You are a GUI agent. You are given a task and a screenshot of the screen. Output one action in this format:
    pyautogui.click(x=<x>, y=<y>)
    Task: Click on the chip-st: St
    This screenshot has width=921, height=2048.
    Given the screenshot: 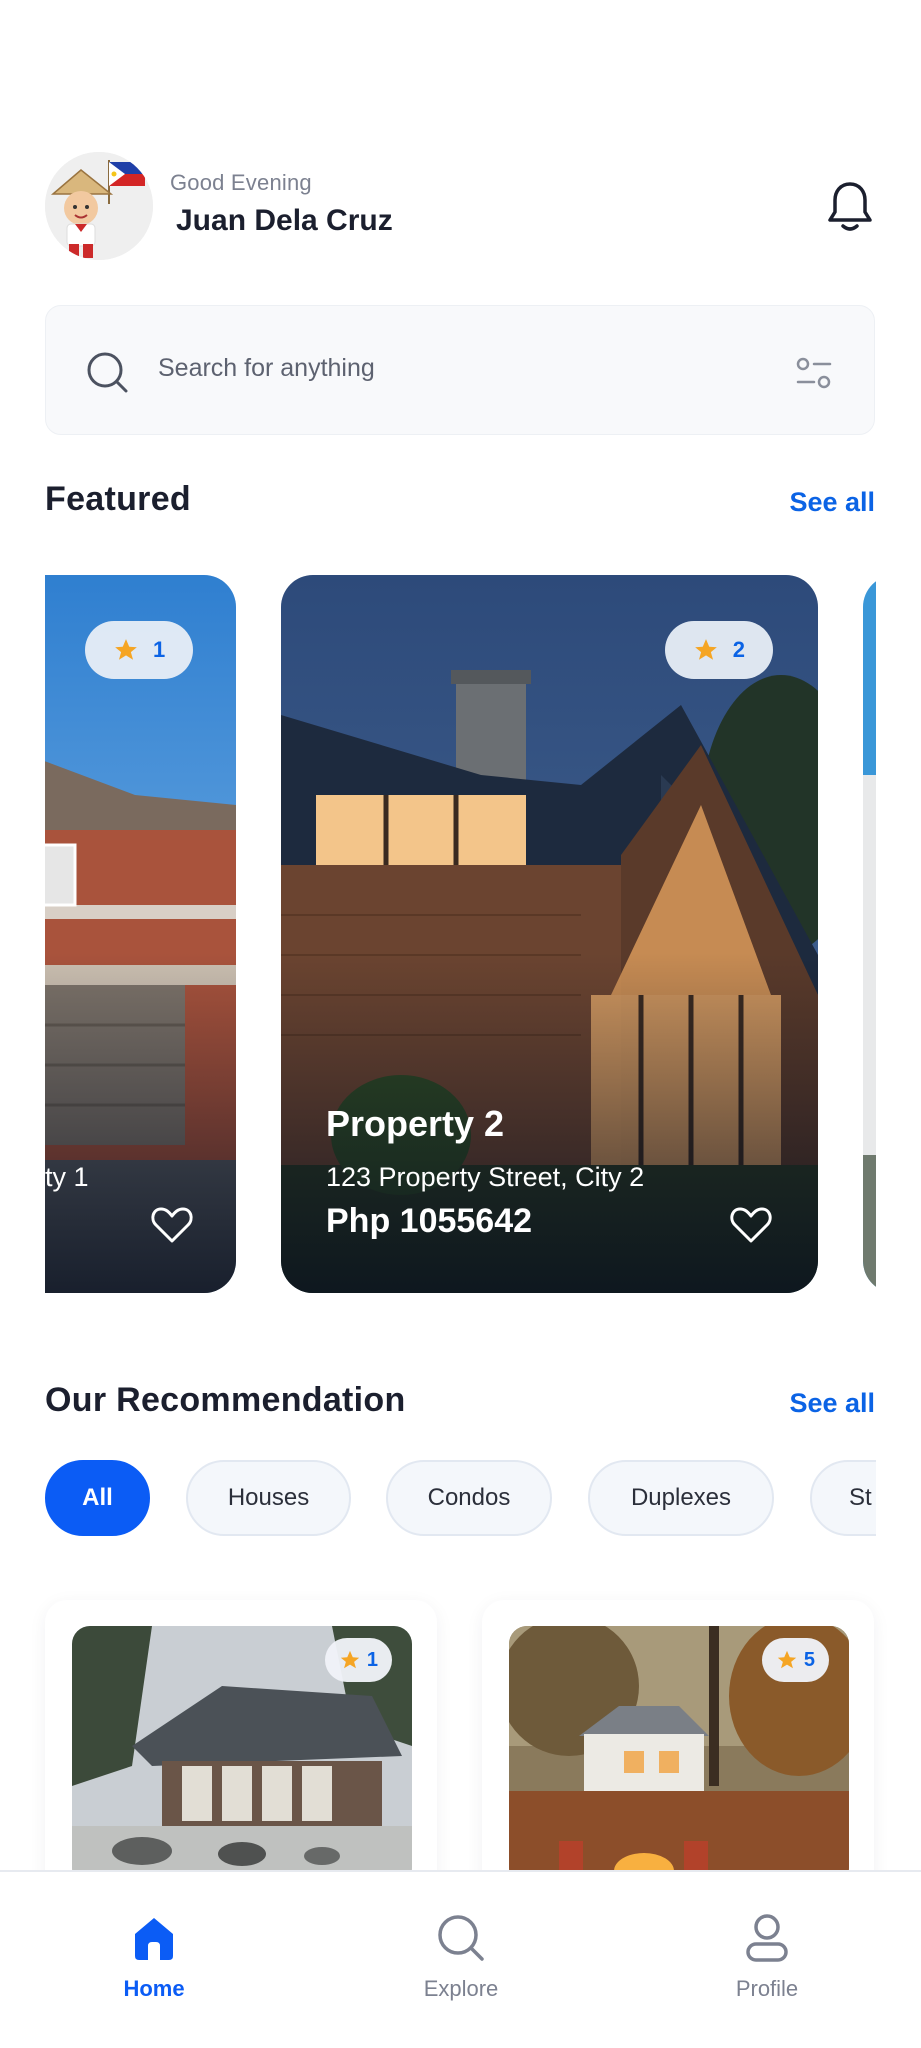 What is the action you would take?
    pyautogui.click(x=843, y=1498)
    